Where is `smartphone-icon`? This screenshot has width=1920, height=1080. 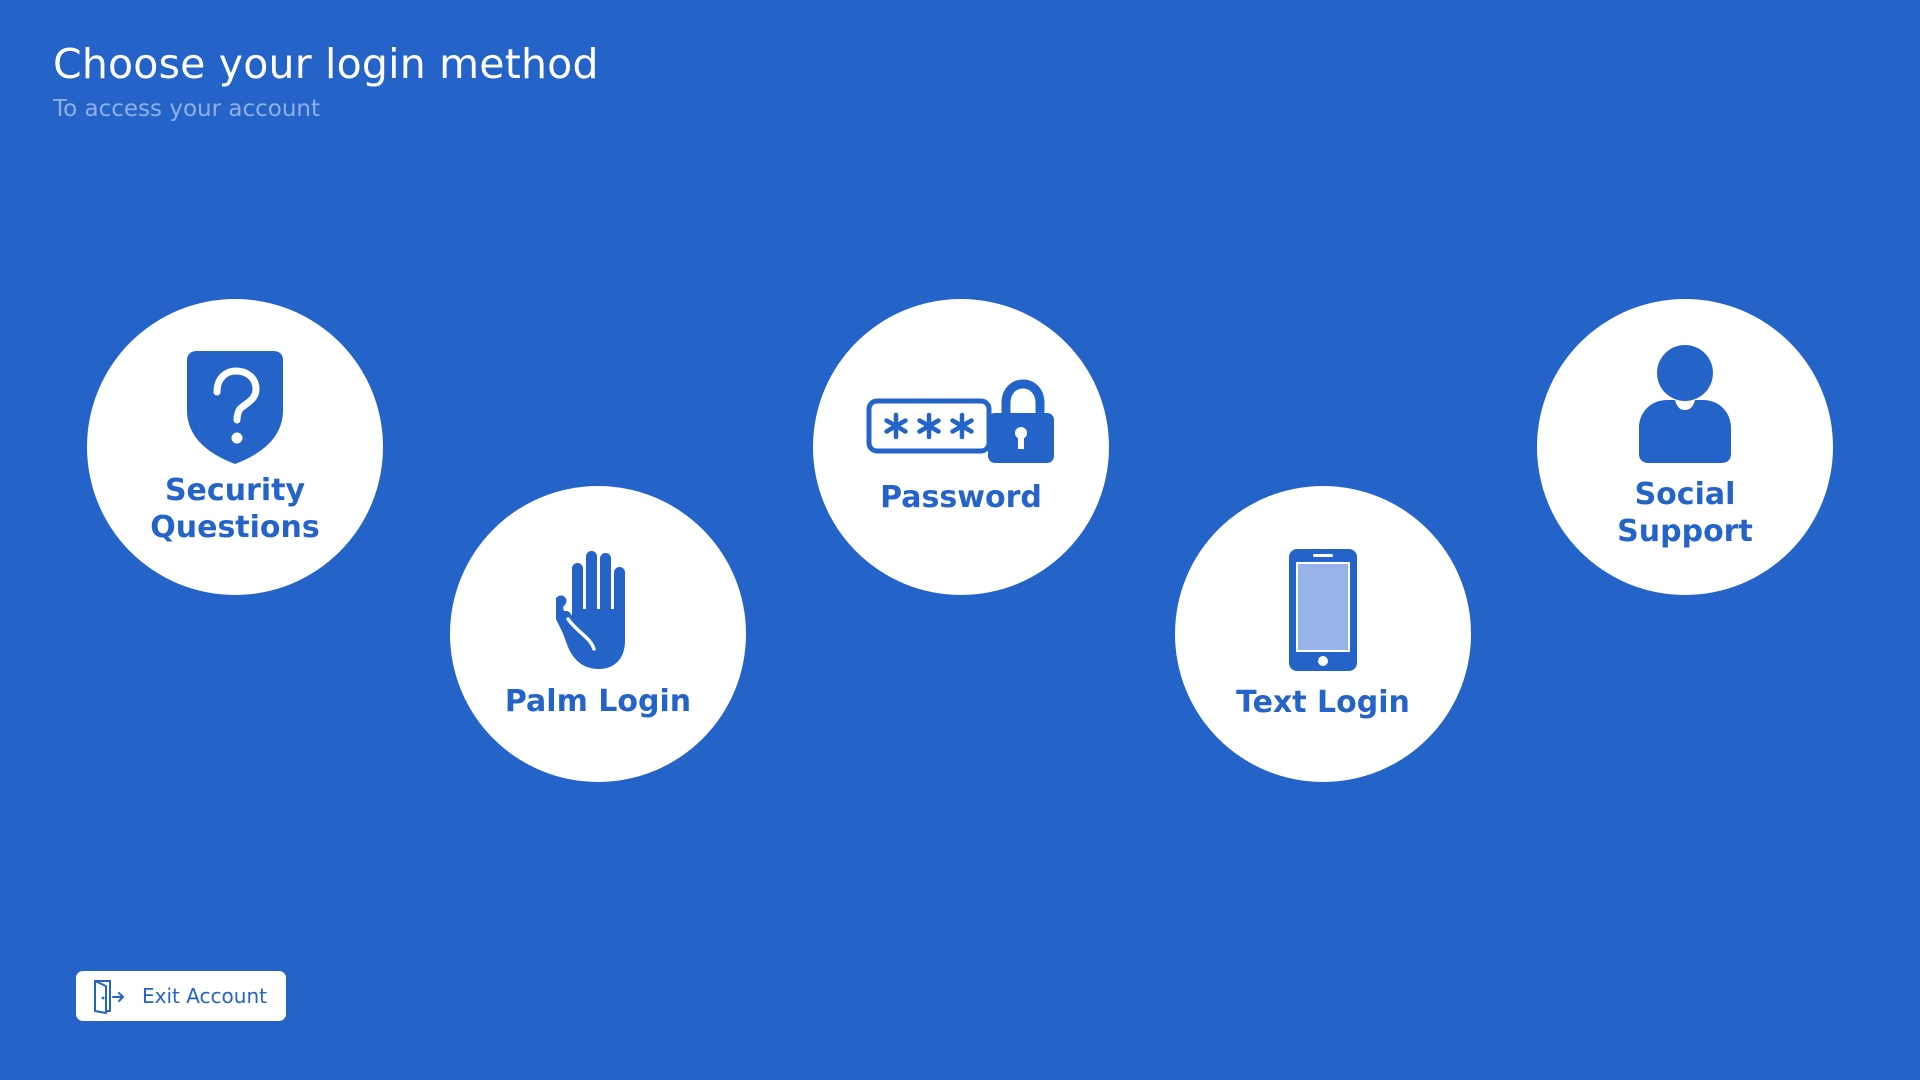 smartphone-icon is located at coordinates (1323, 609).